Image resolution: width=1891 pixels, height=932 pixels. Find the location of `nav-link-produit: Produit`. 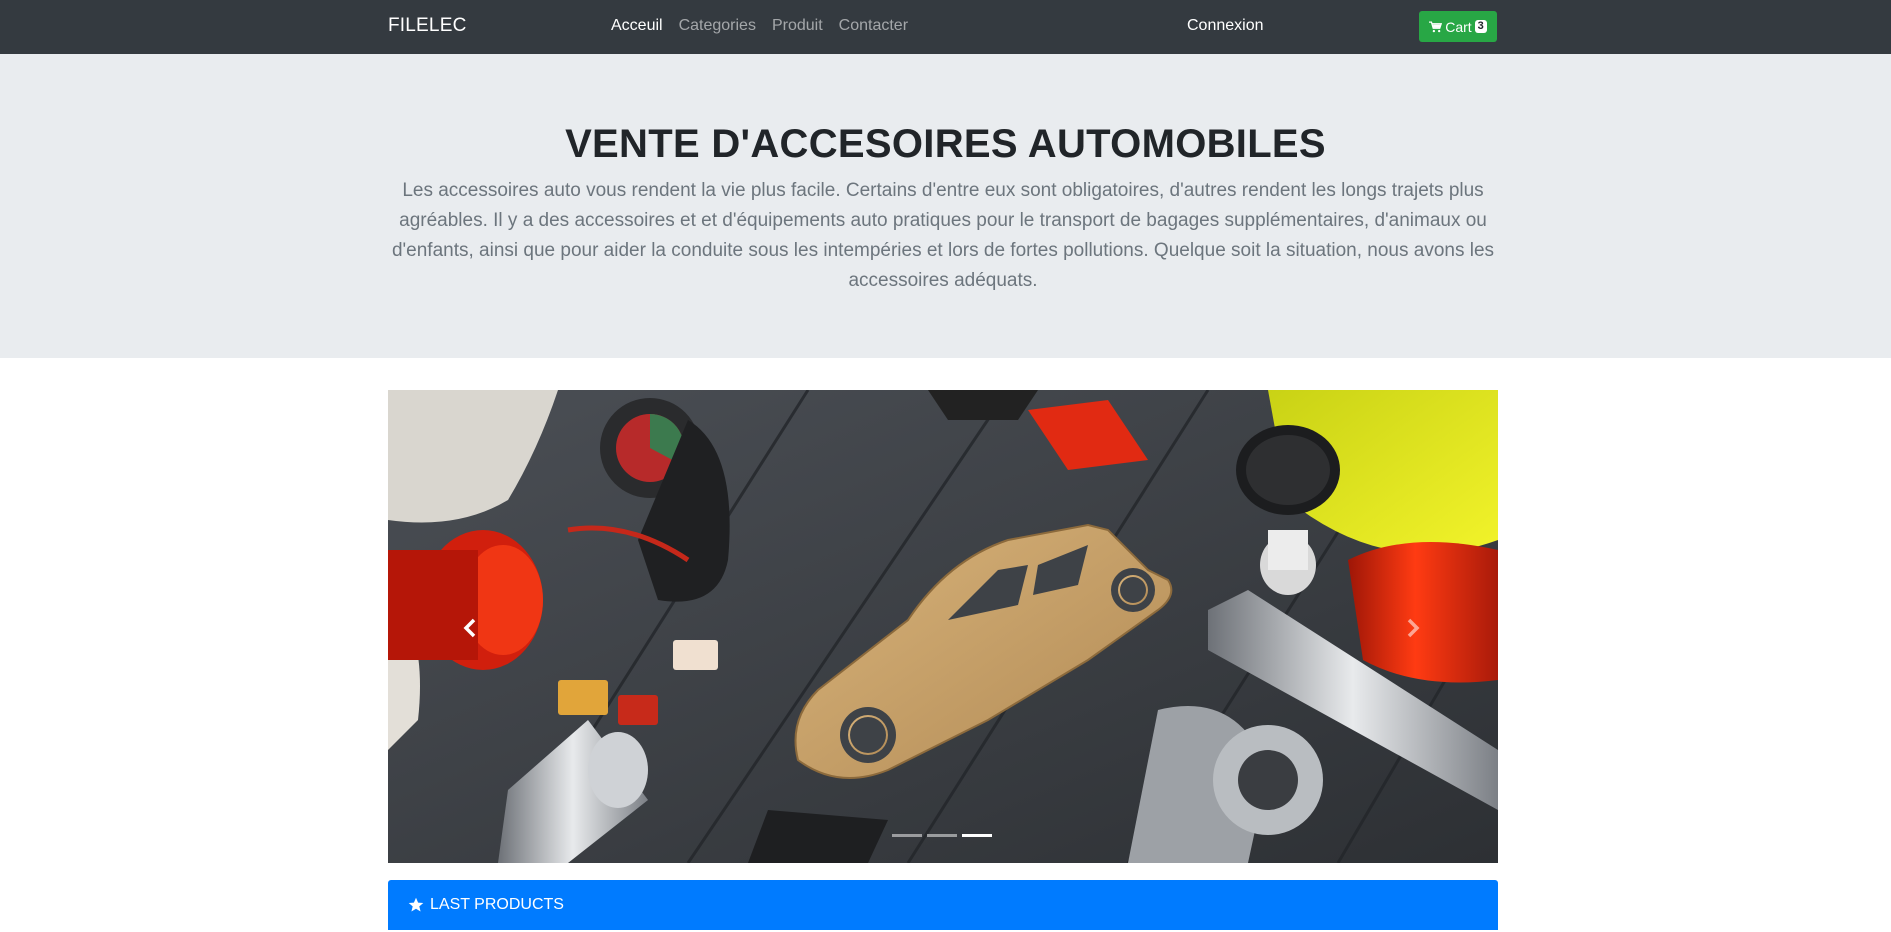

nav-link-produit: Produit is located at coordinates (797, 26).